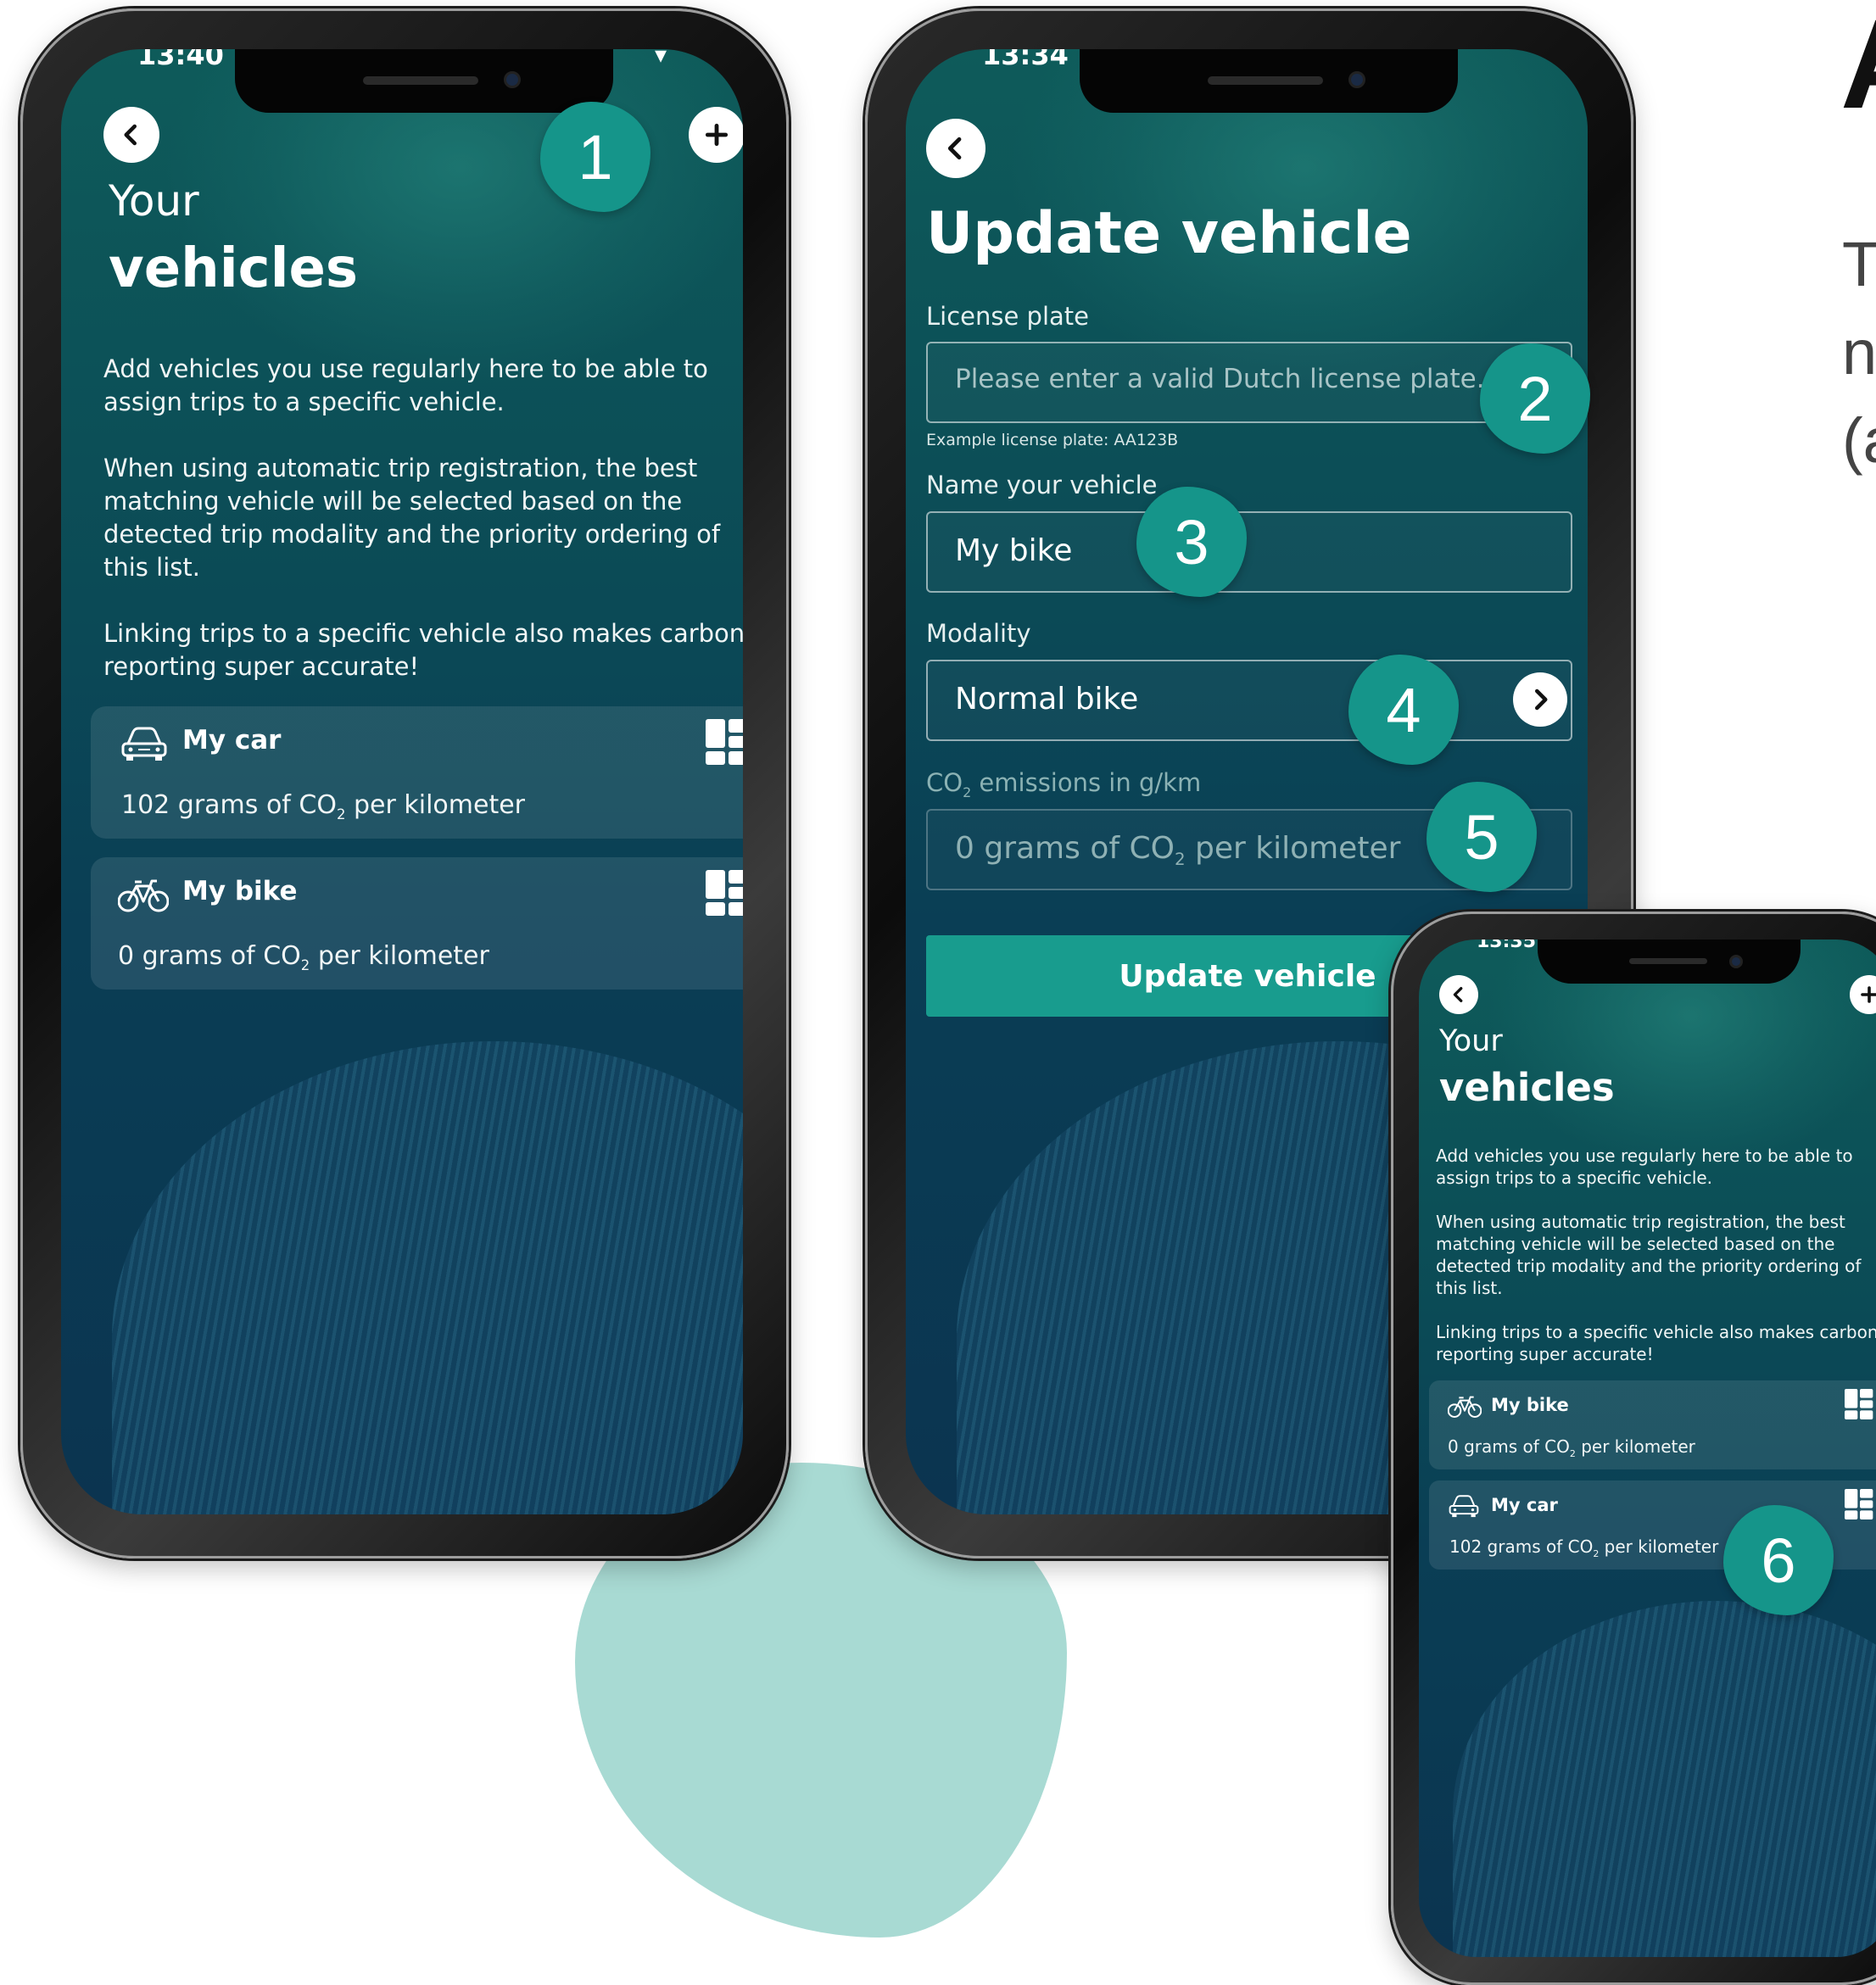 The width and height of the screenshot is (1876, 1985). I want to click on side-body-fragment: T n (a, so click(1859, 352).